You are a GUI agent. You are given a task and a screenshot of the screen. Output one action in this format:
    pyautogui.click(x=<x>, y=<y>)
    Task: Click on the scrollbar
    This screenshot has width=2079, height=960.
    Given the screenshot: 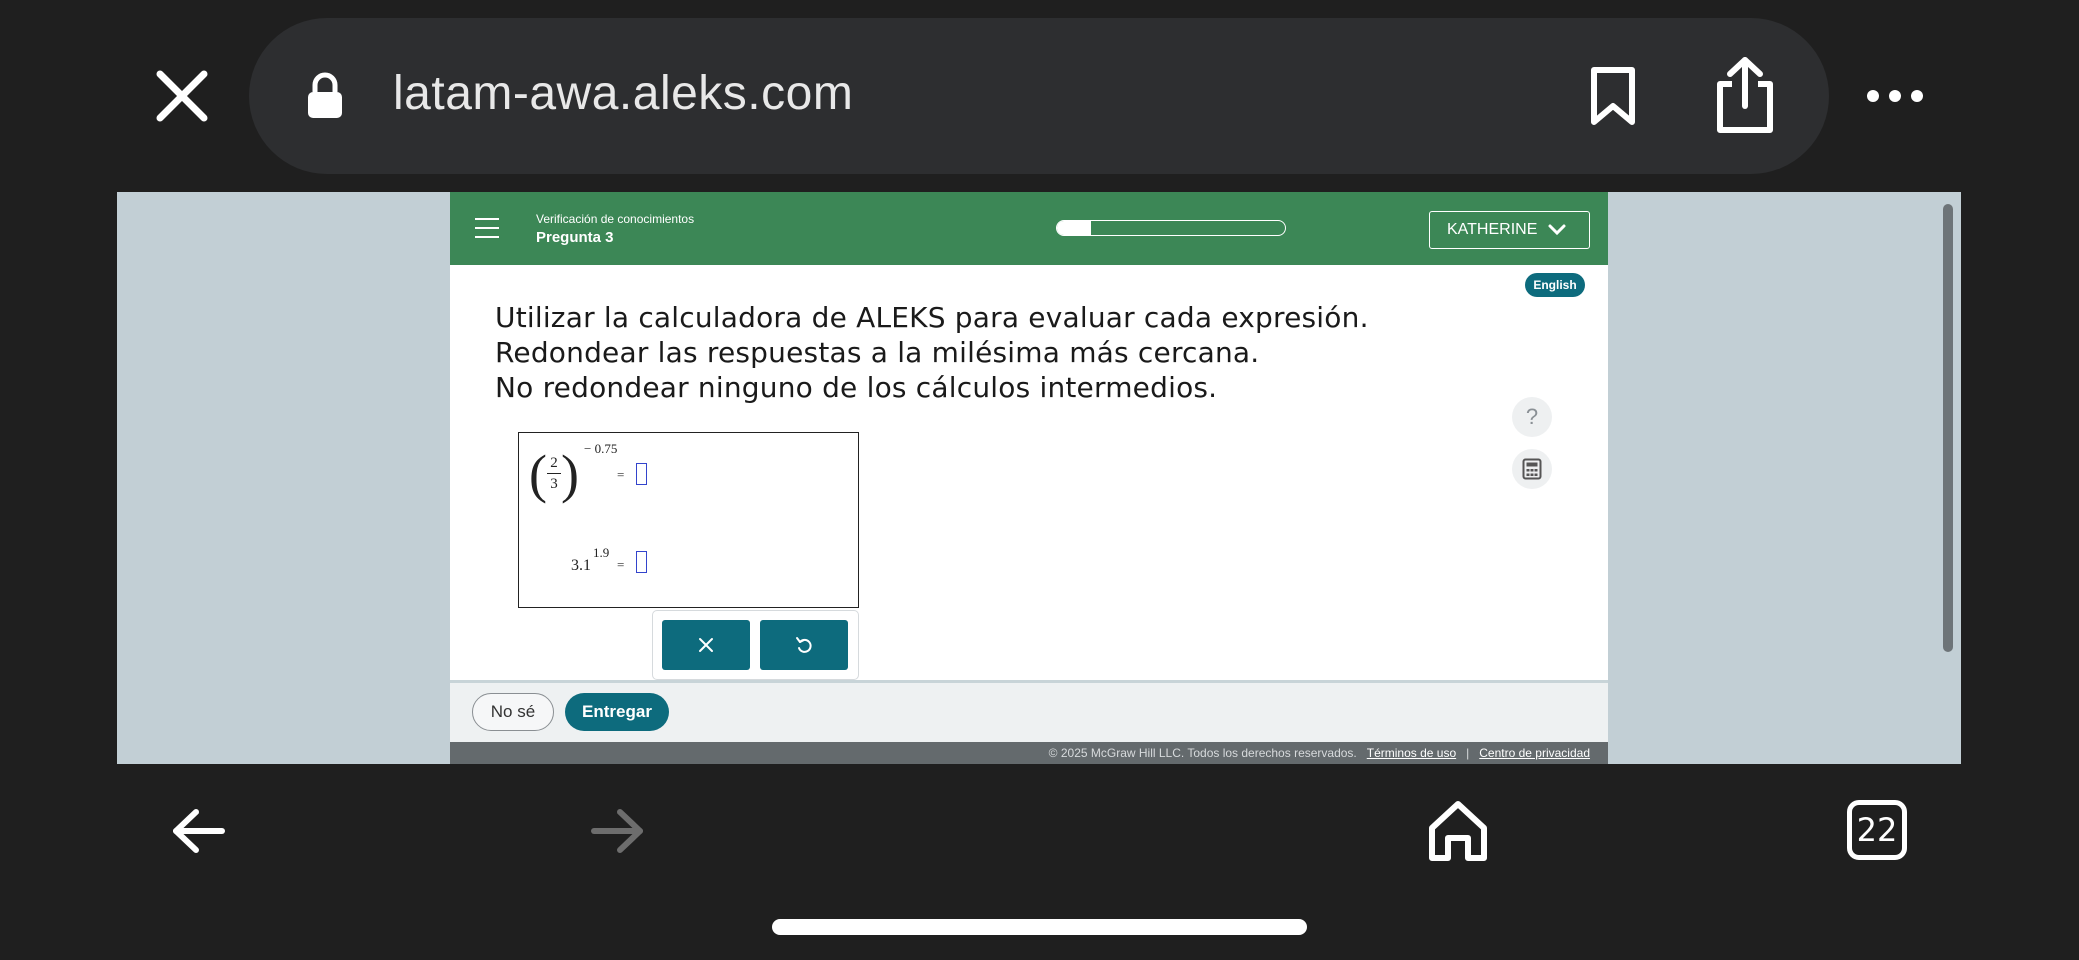 What is the action you would take?
    pyautogui.click(x=1948, y=428)
    